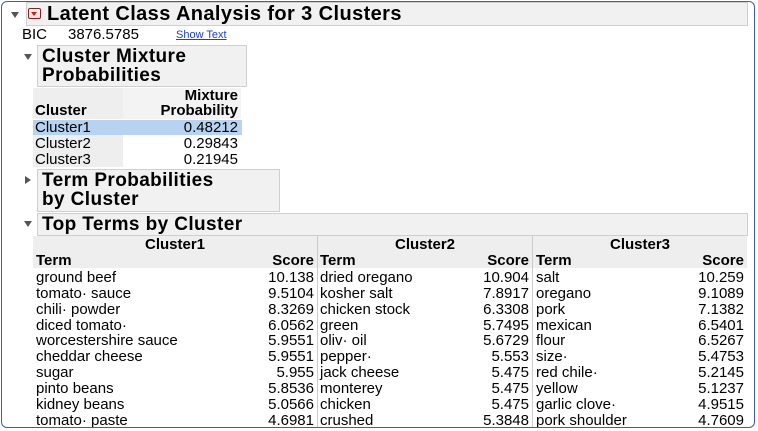 Image resolution: width=758 pixels, height=431 pixels. What do you see at coordinates (276, 388) in the screenshot?
I see `score-cell: 5.8536` at bounding box center [276, 388].